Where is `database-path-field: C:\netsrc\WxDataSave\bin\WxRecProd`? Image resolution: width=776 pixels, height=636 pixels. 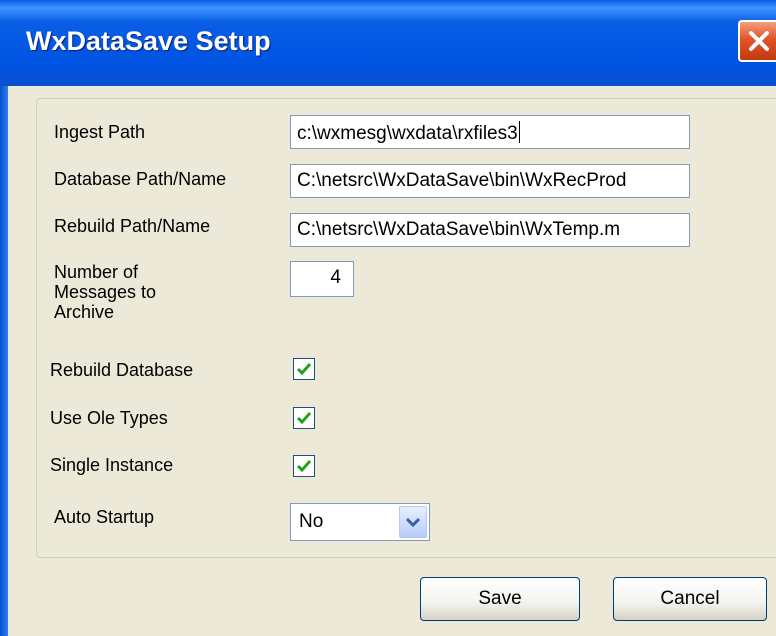 database-path-field: C:\netsrc\WxDataSave\bin\WxRecProd is located at coordinates (490, 181).